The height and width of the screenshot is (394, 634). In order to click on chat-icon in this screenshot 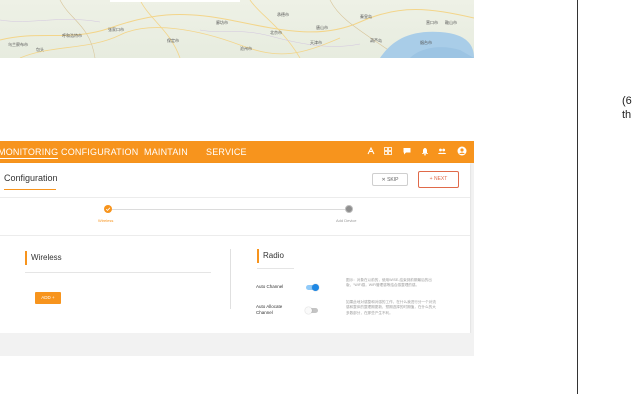, I will do `click(407, 151)`.